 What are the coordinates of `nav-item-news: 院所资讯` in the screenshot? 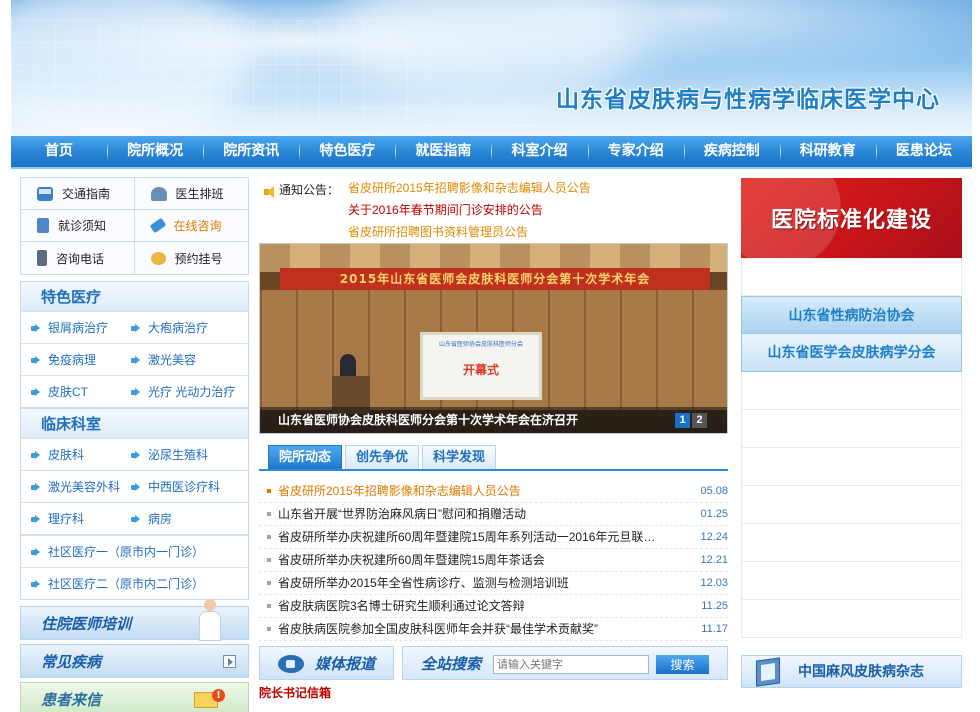 It's located at (251, 151).